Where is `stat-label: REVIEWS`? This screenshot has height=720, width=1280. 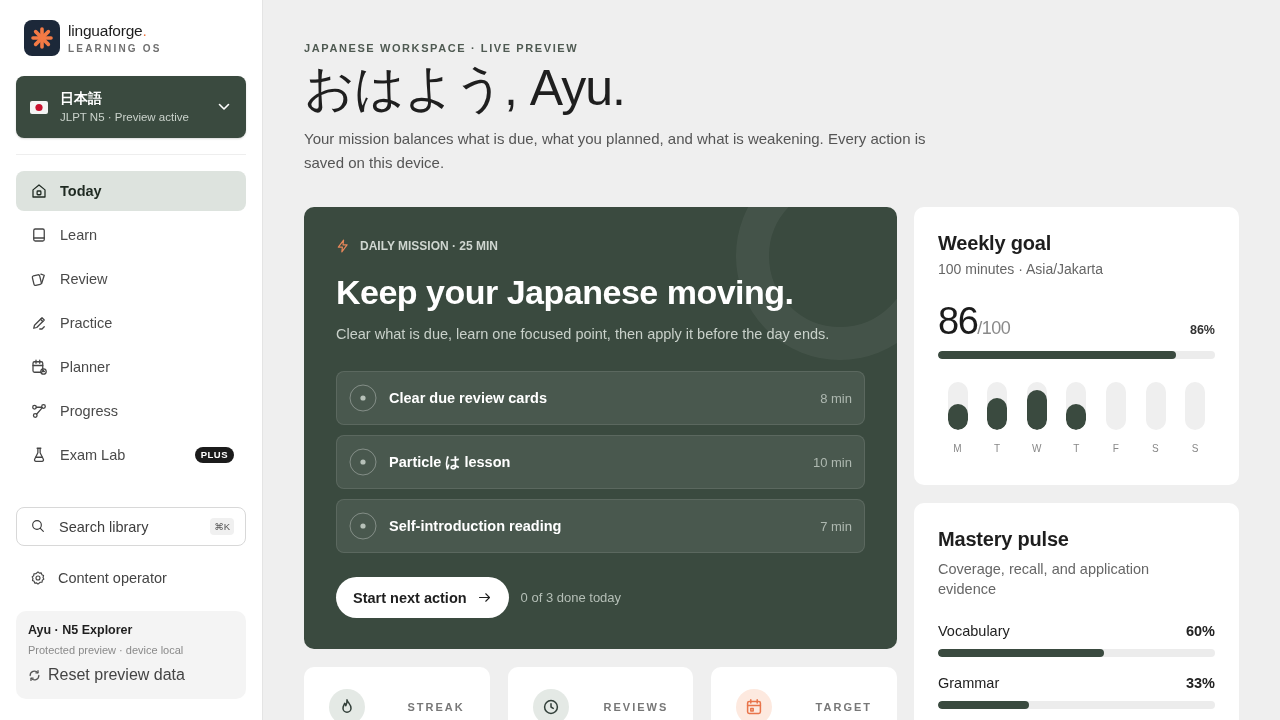 stat-label: REVIEWS is located at coordinates (636, 707).